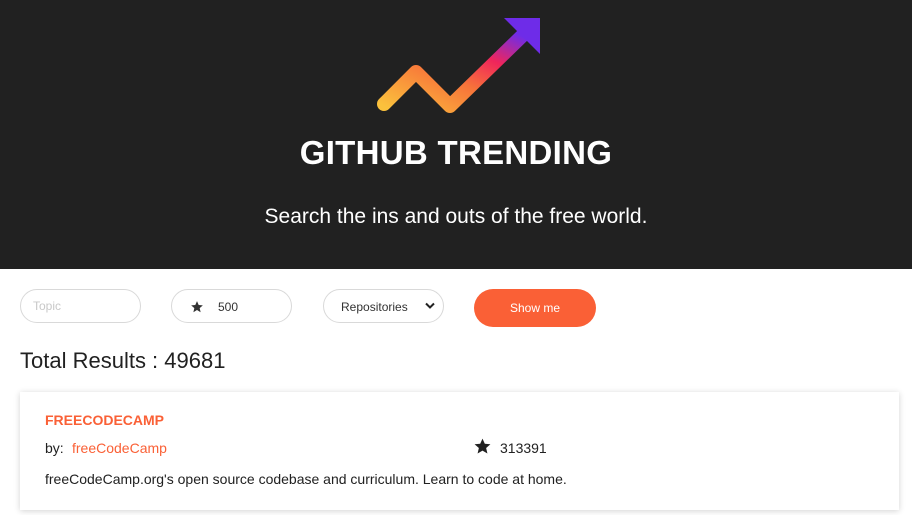 This screenshot has height=515, width=912. What do you see at coordinates (456, 152) in the screenshot?
I see `hero-title: GITHUB TRENDING` at bounding box center [456, 152].